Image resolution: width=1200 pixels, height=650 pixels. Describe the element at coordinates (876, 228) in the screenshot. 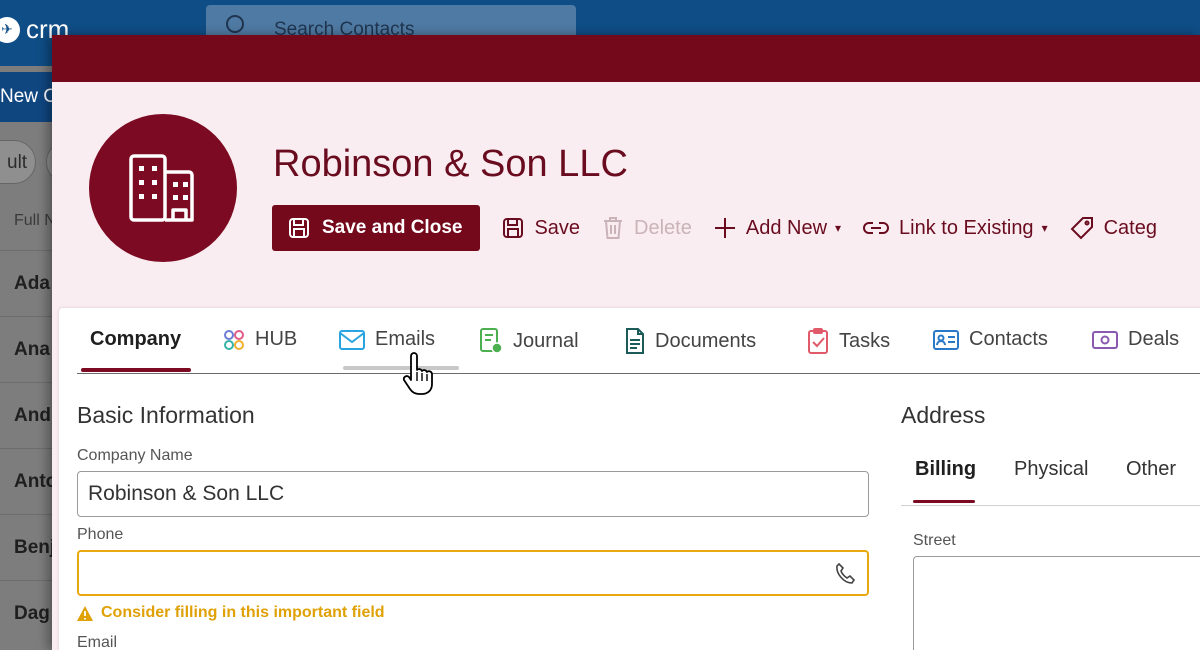

I see `link-icon` at that location.